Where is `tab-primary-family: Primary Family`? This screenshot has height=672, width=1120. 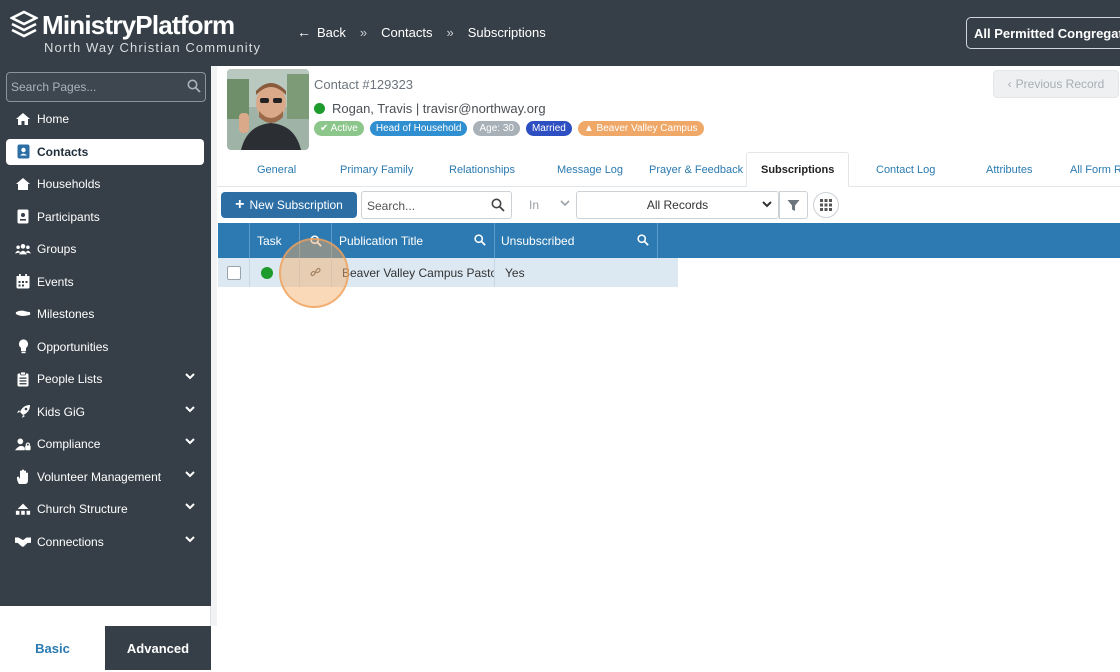
tab-primary-family: Primary Family is located at coordinates (376, 169).